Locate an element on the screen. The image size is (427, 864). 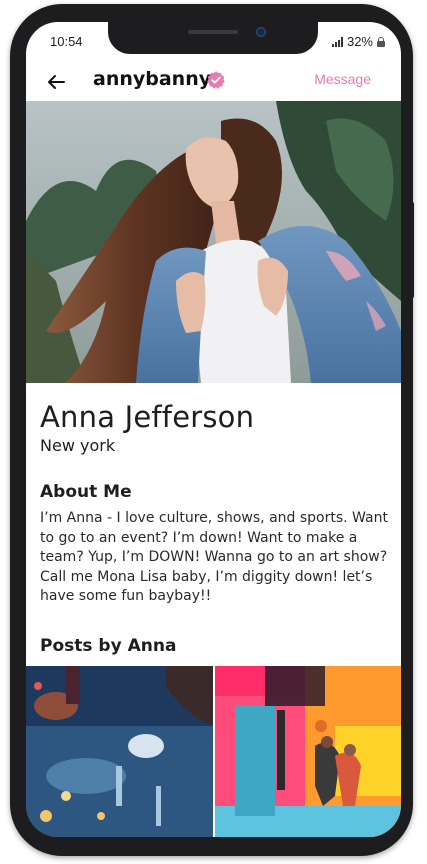
signal-icon is located at coordinates (337, 41).